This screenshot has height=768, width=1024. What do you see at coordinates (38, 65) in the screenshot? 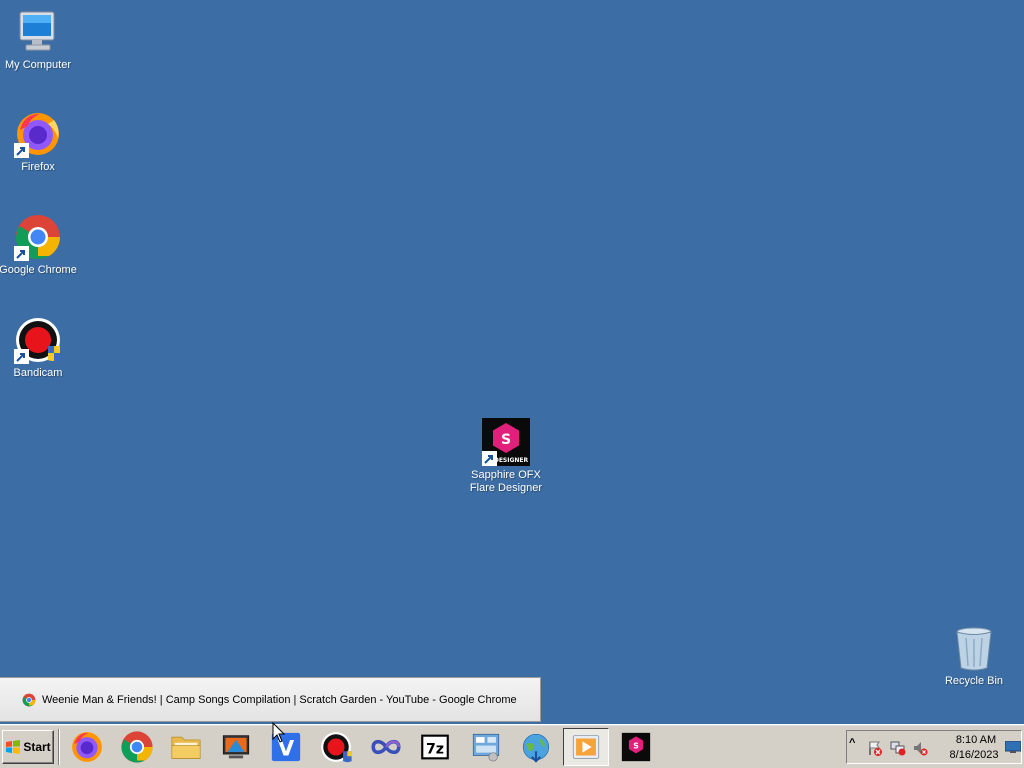
I see `desktop-icon-label: My Computer` at bounding box center [38, 65].